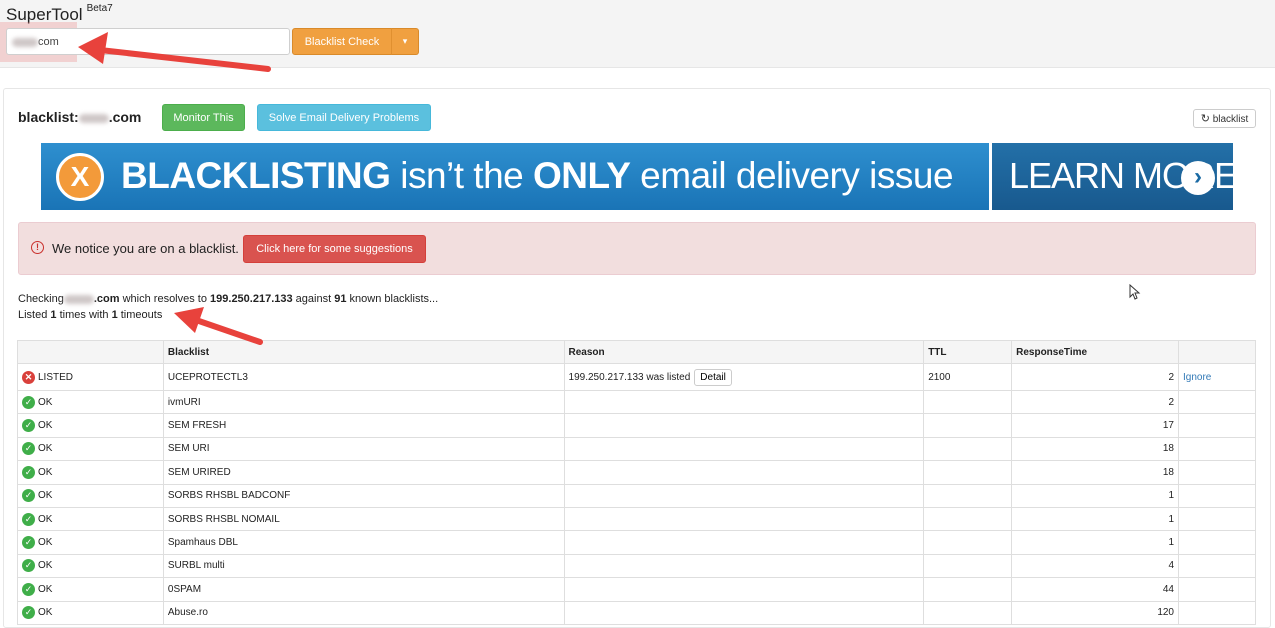 This screenshot has height=628, width=1275. I want to click on table-row: ✓ OK SORBS RHSBL NOMAIL 1, so click(636, 519).